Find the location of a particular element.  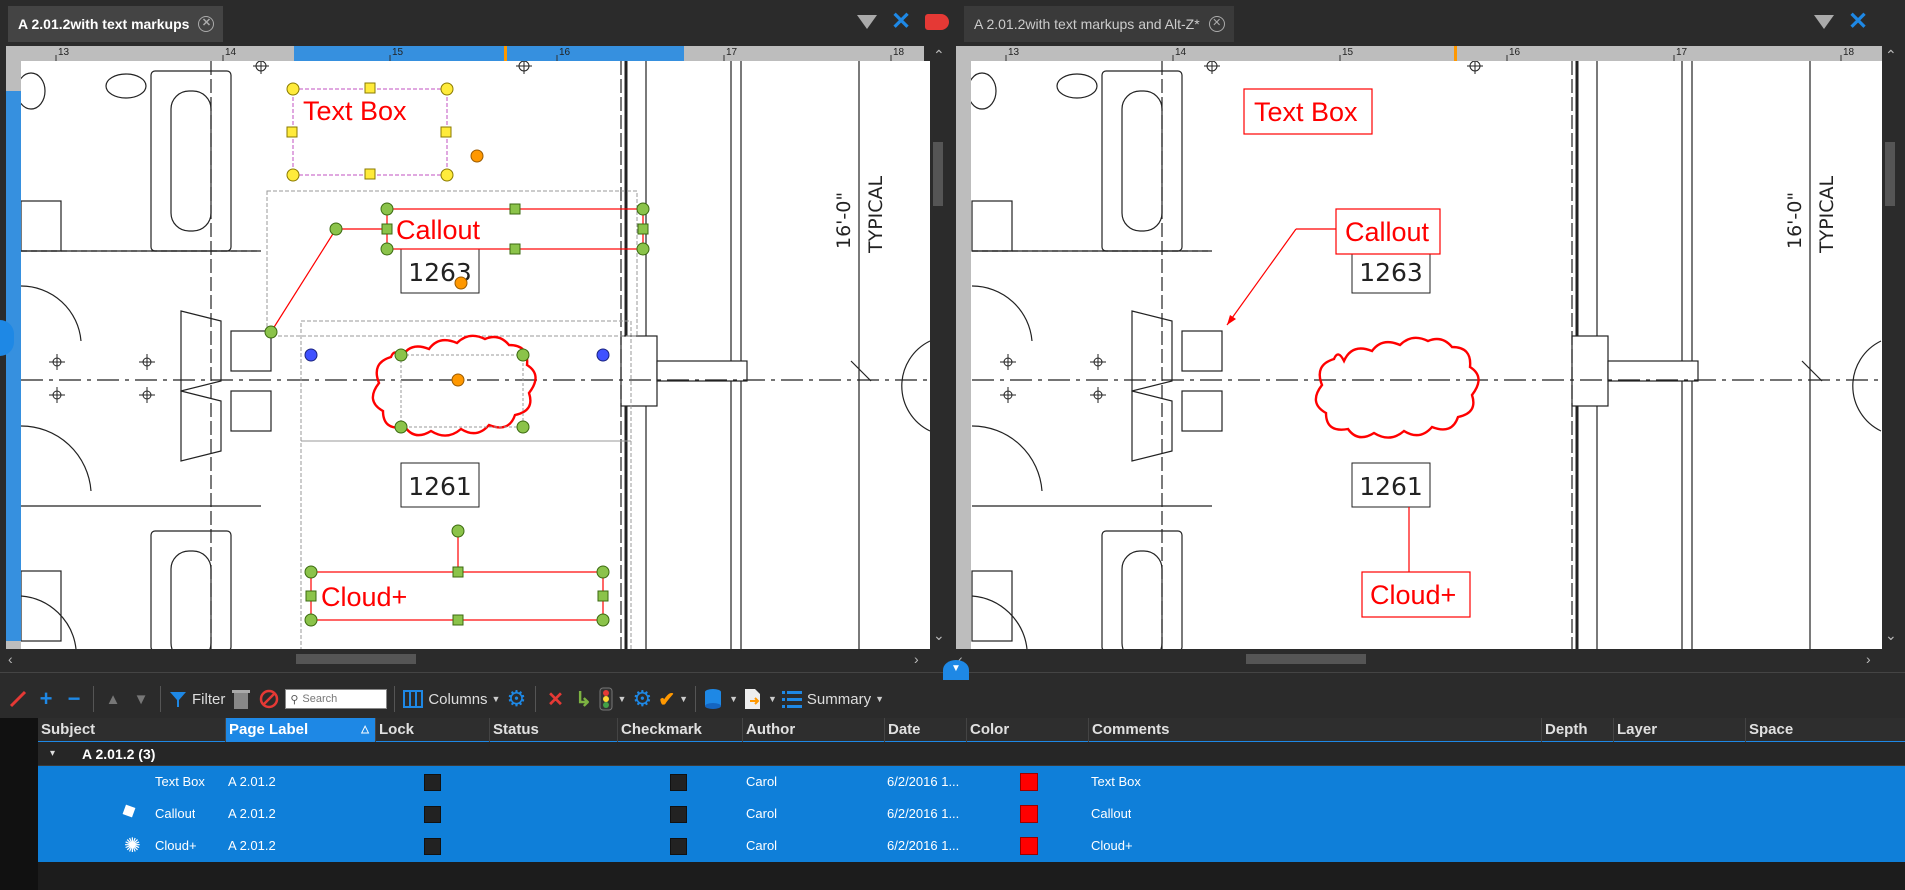

right-vertical-scrollbar: ⌃ ⌄ is located at coordinates (1890, 348).